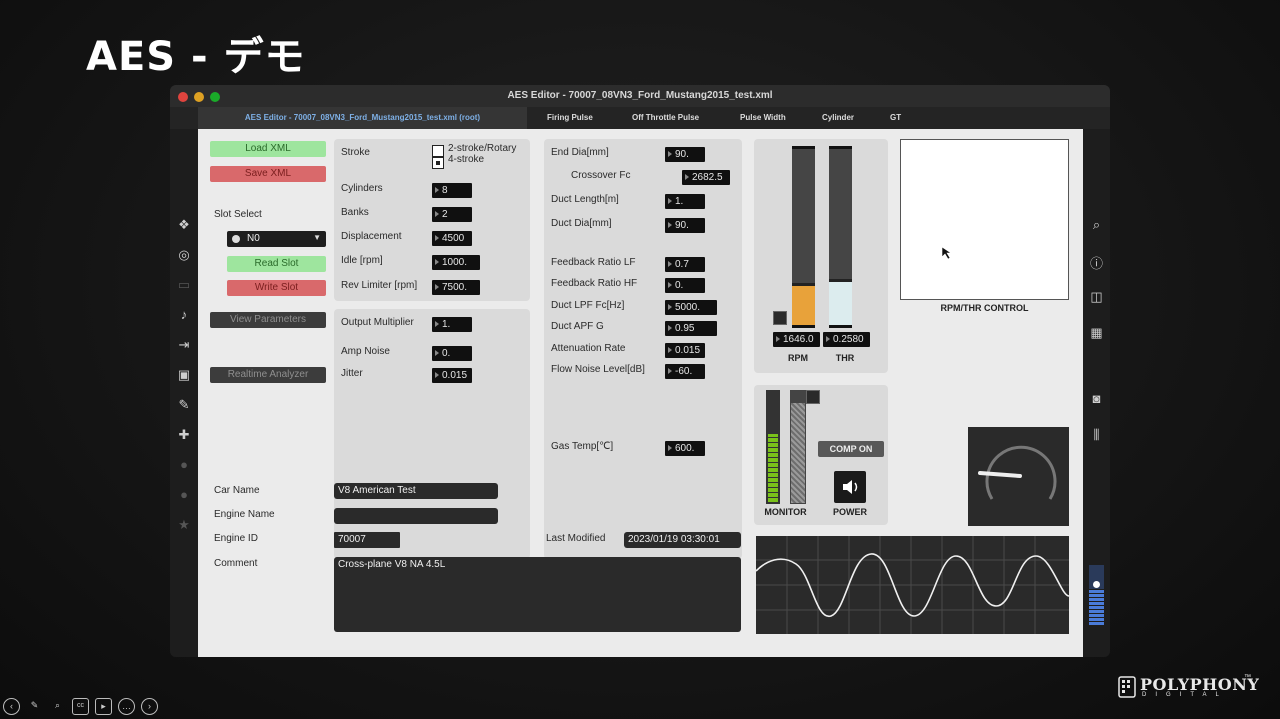 The width and height of the screenshot is (1280, 719). What do you see at coordinates (691, 307) in the screenshot?
I see `duct-lpf-input: 5000.` at bounding box center [691, 307].